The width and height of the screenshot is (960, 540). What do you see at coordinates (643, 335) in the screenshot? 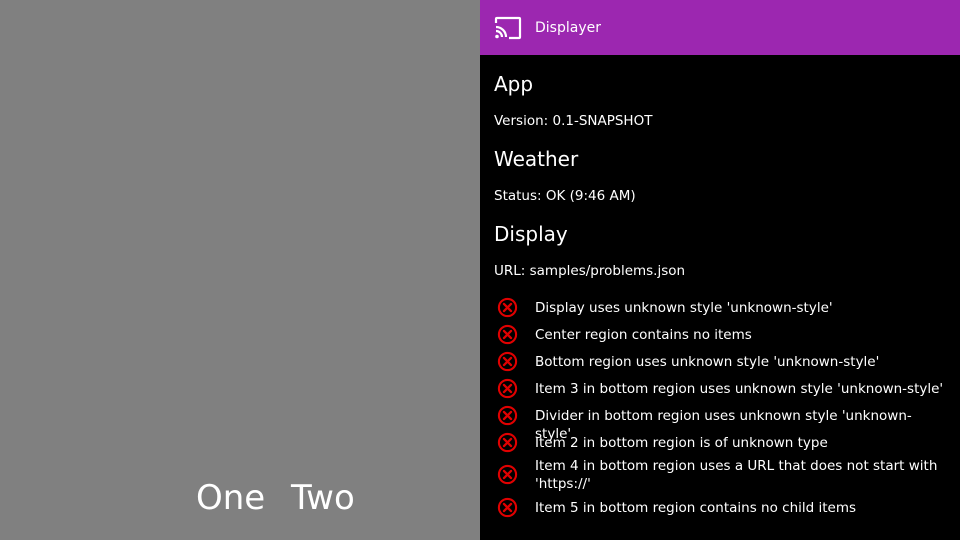
I see `problem-text: Center region contains no items` at bounding box center [643, 335].